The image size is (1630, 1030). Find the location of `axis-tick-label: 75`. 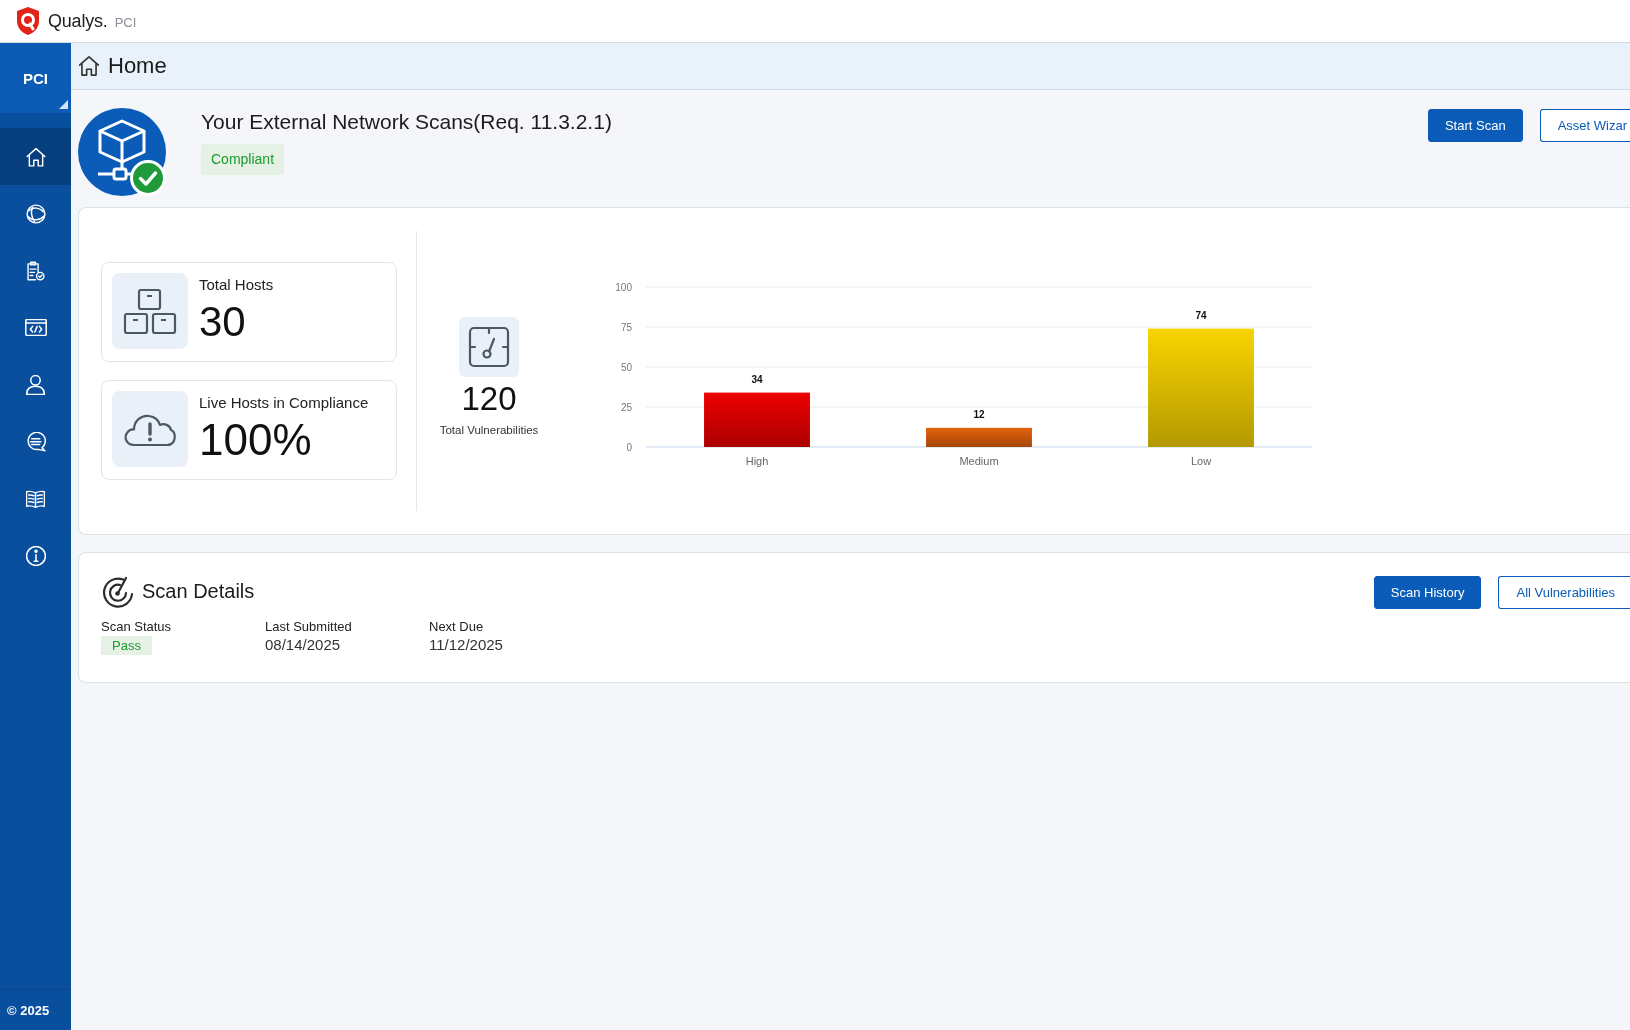

axis-tick-label: 75 is located at coordinates (626, 326).